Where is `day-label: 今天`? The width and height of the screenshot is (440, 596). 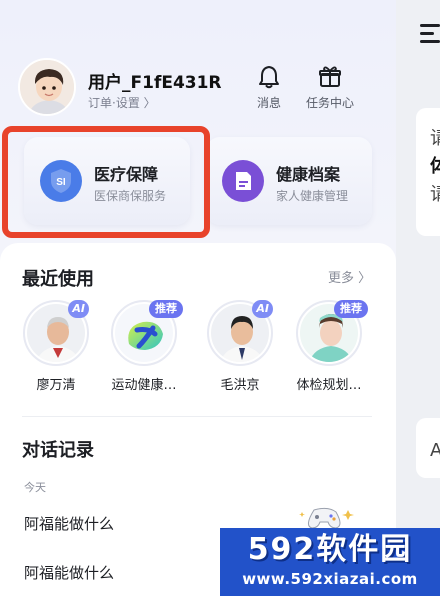
day-label: 今天 is located at coordinates (35, 487).